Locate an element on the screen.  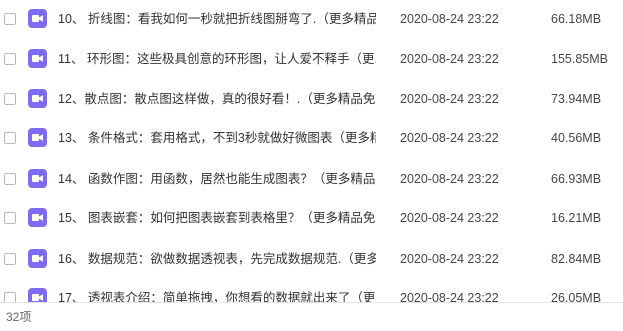
file-size: 66.93MB is located at coordinates (576, 179).